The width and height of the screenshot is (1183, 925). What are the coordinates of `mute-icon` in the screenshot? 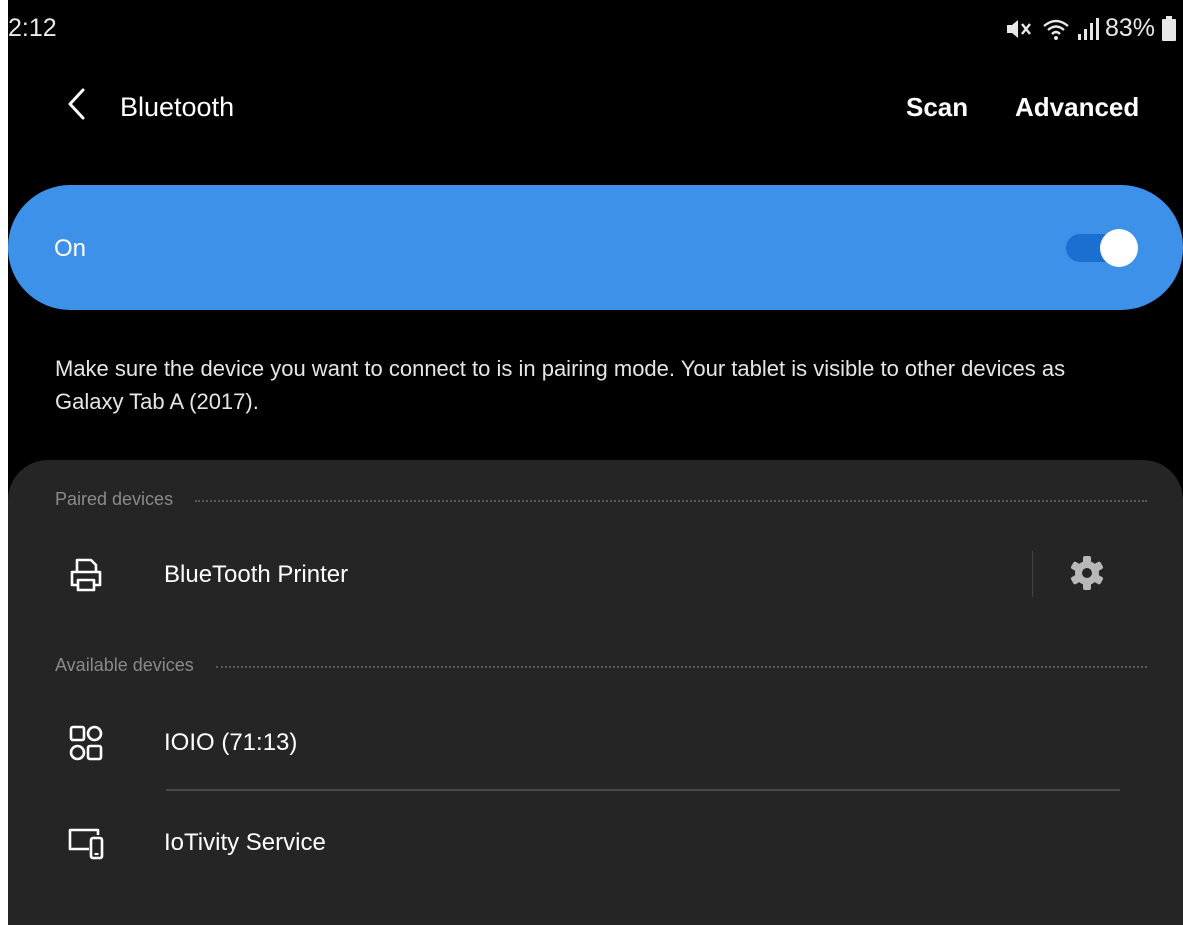 It's located at (1020, 29).